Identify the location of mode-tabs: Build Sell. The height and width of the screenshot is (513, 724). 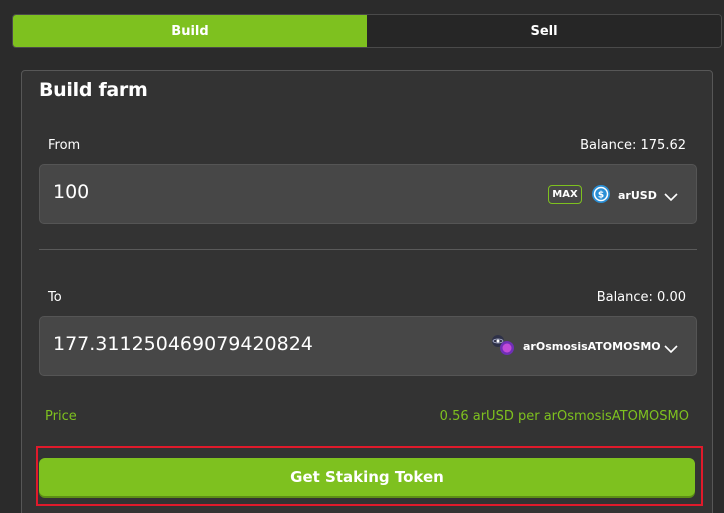
(367, 31).